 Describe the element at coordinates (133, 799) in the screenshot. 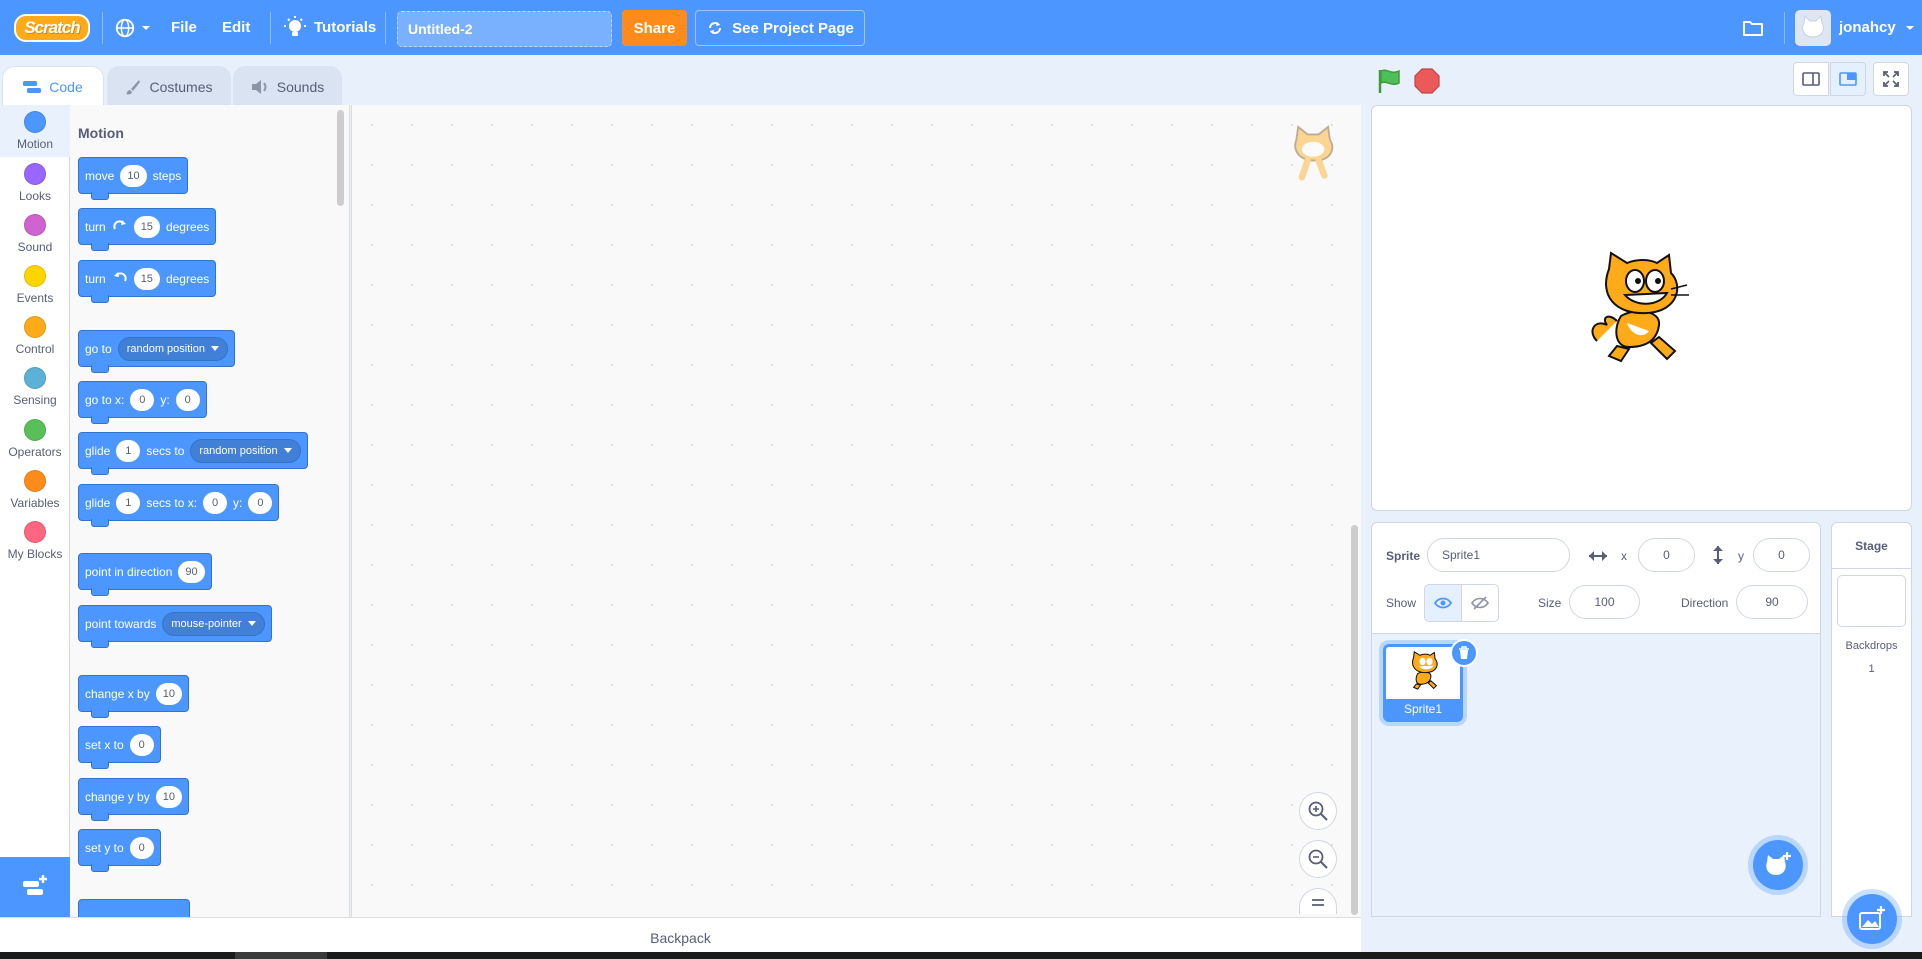

I see `block-change-y: change y by 10` at that location.